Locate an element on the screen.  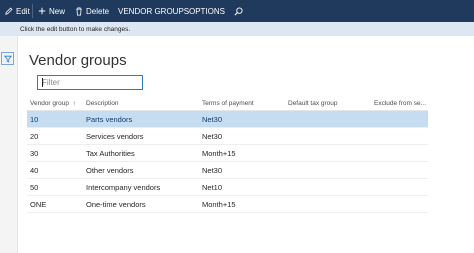
message-bar: Click the edit button to make changes. is located at coordinates (237, 29).